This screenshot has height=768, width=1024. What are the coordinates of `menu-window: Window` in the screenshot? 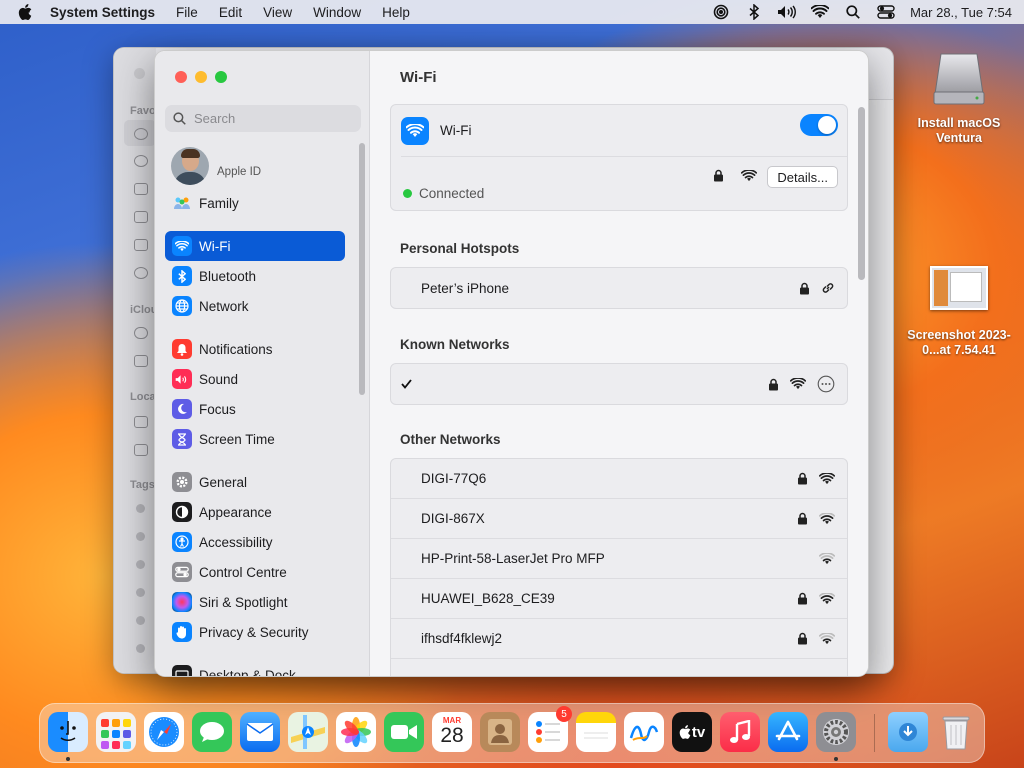 It's located at (337, 12).